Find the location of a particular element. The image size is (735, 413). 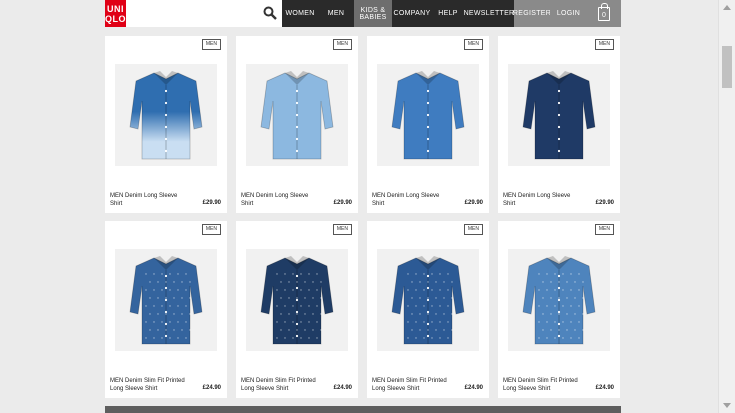

page-scrollbar is located at coordinates (726, 206).